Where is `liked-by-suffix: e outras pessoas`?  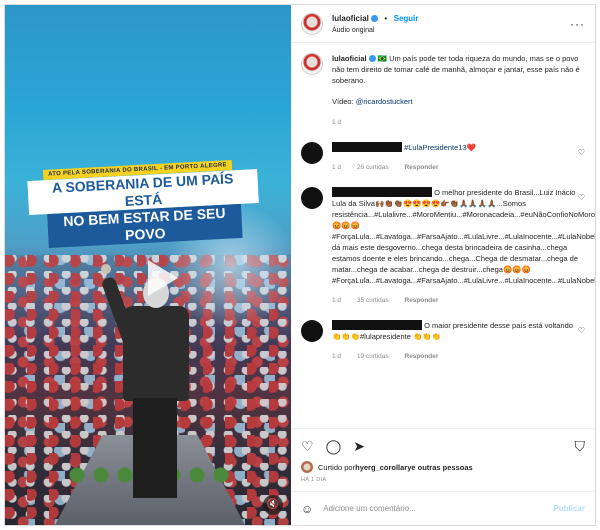
liked-by-suffix: e outras pessoas is located at coordinates (441, 467).